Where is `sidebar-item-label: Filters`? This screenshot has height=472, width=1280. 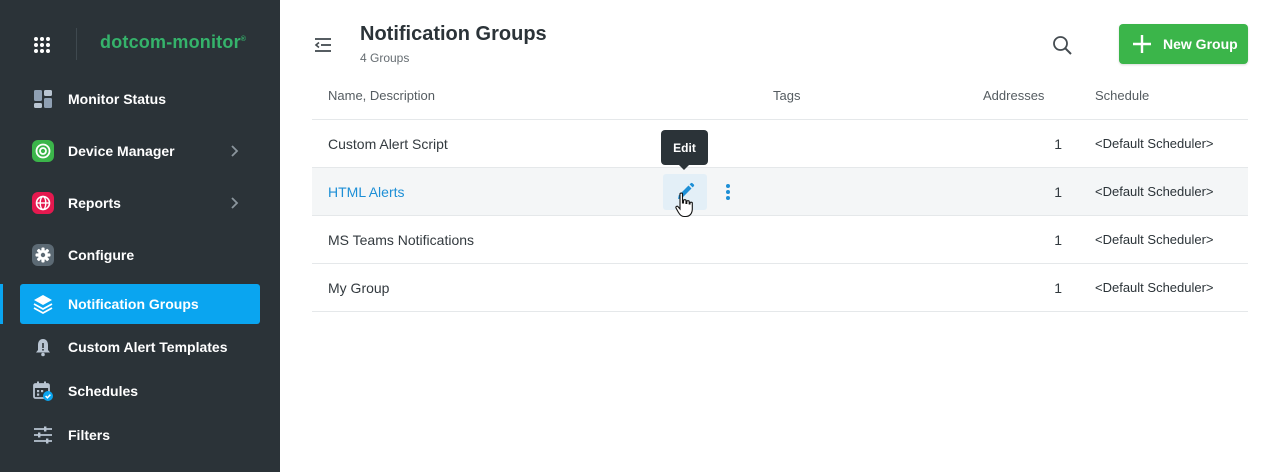 sidebar-item-label: Filters is located at coordinates (89, 435).